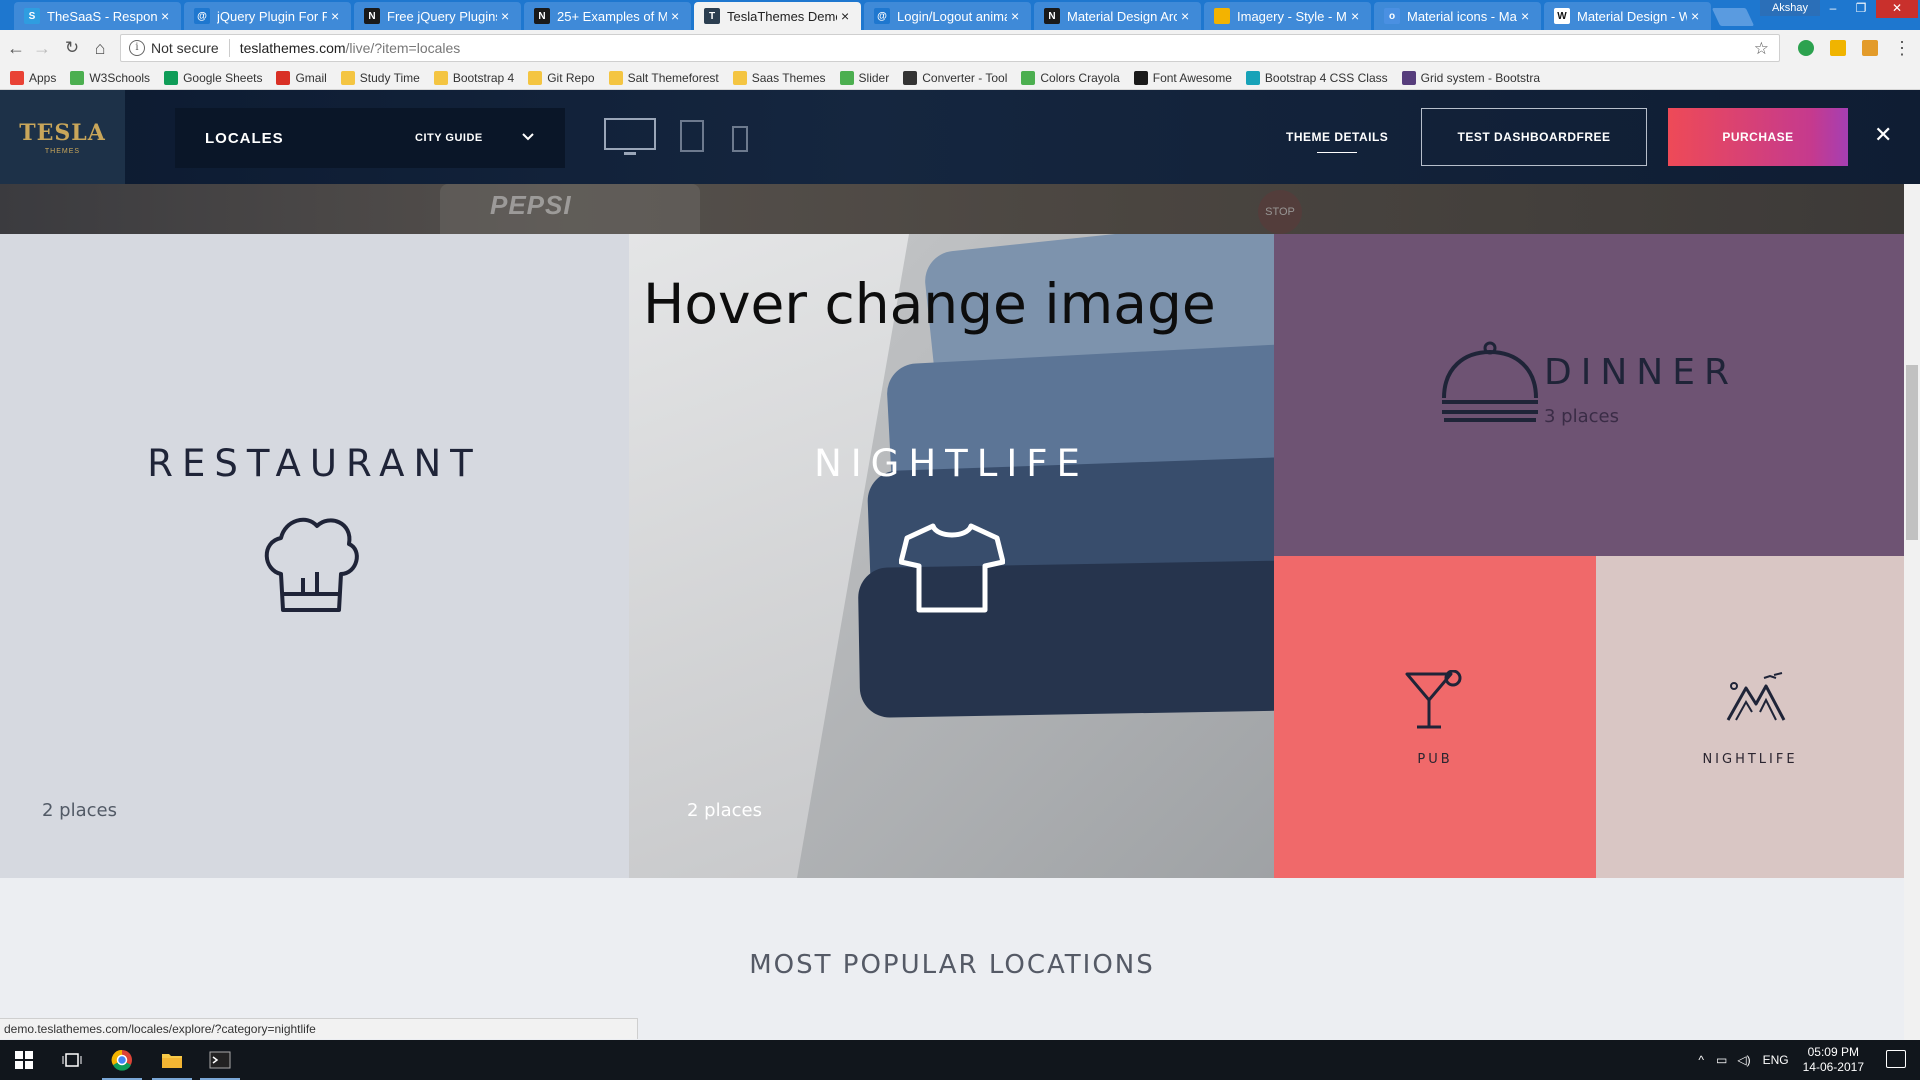 The image size is (1920, 1080). I want to click on bookmark-item: Colors Crayola, so click(1070, 77).